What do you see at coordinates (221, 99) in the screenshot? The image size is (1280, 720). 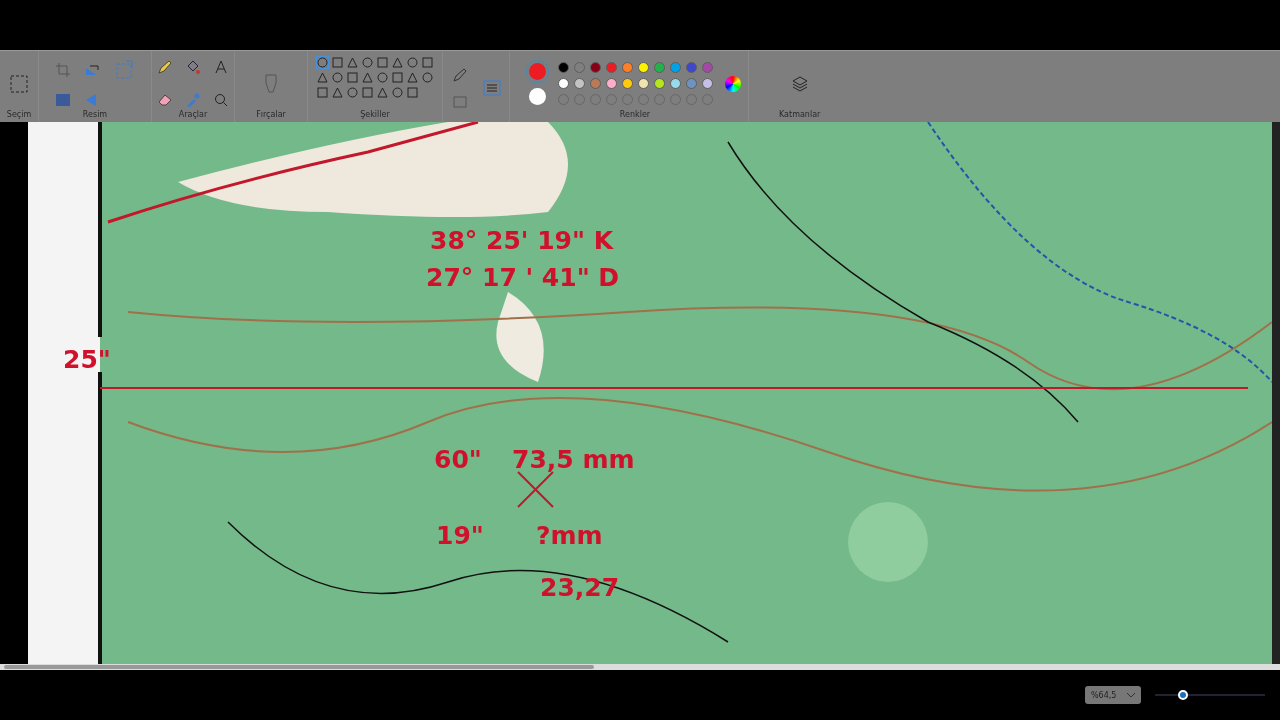 I see `magnifier-icon` at bounding box center [221, 99].